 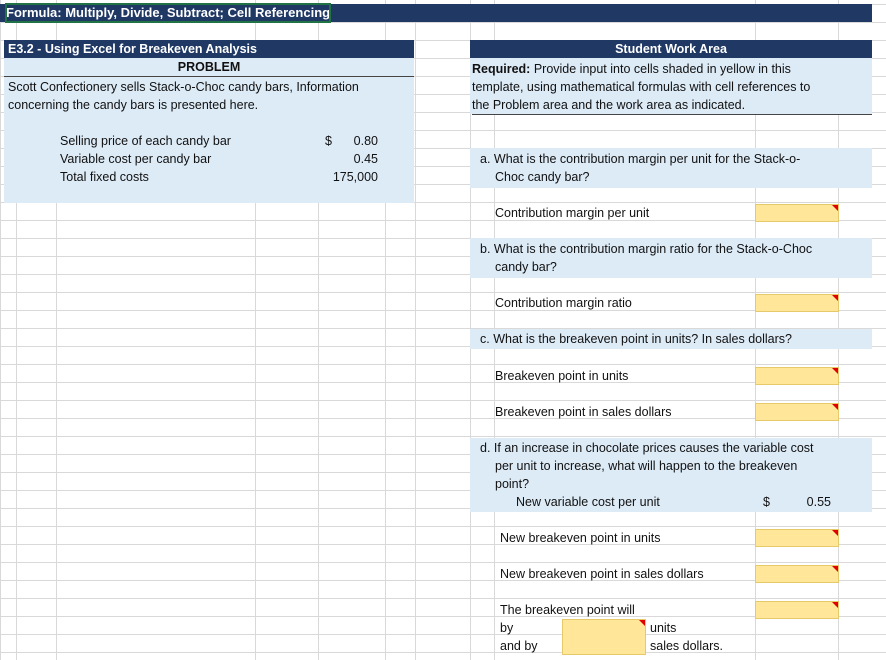 What do you see at coordinates (797, 610) in the screenshot?
I see `breakeven-will-input` at bounding box center [797, 610].